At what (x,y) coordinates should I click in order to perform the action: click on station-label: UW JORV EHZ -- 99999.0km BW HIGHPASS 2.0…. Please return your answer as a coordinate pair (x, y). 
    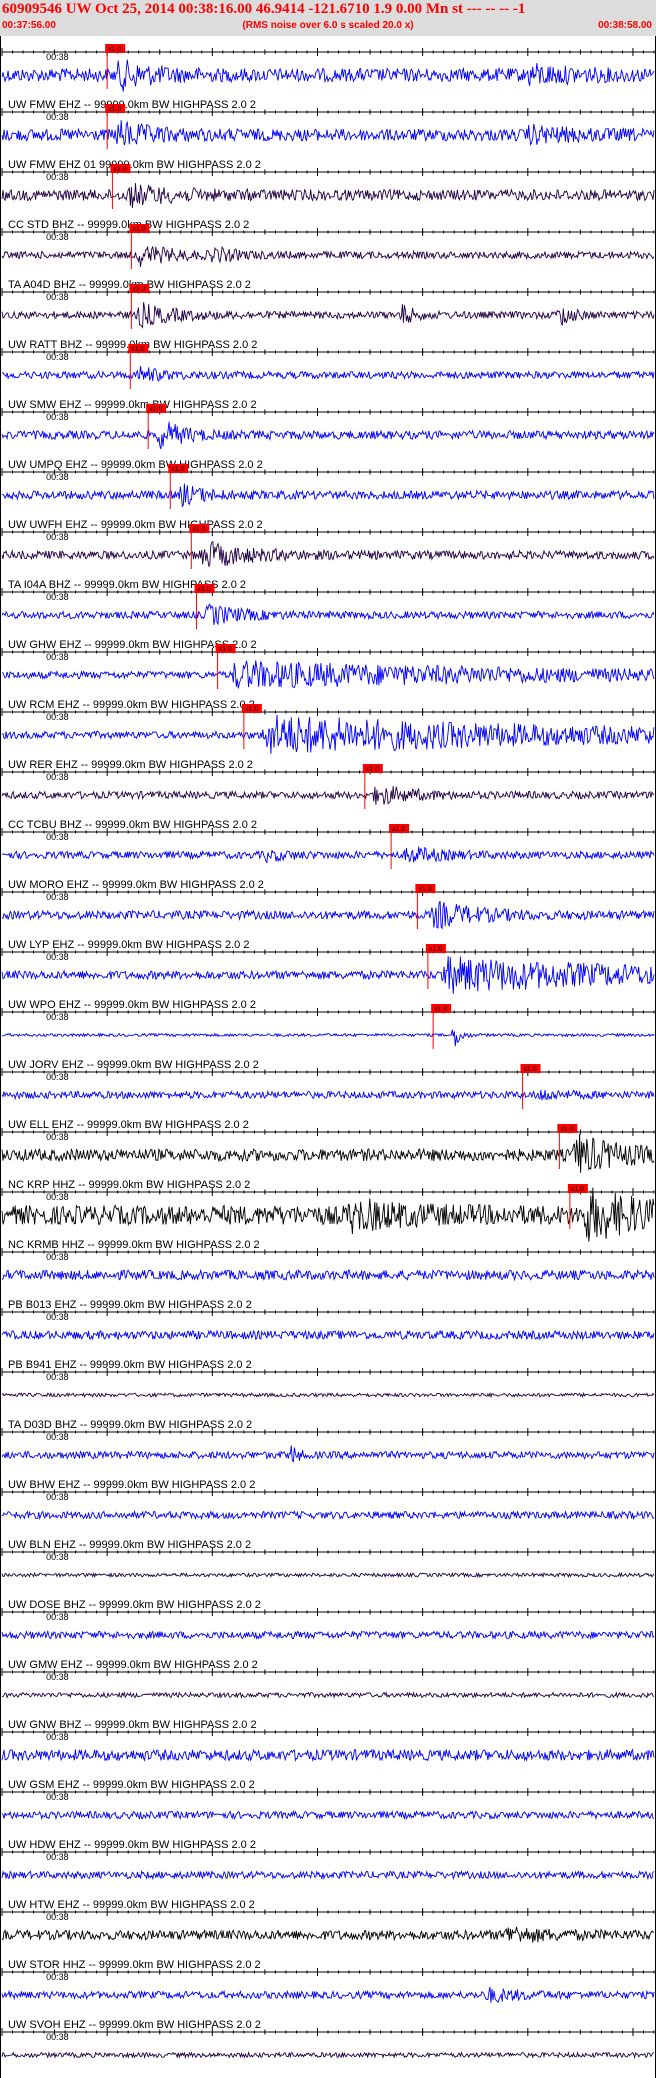
    Looking at the image, I should click on (133, 1065).